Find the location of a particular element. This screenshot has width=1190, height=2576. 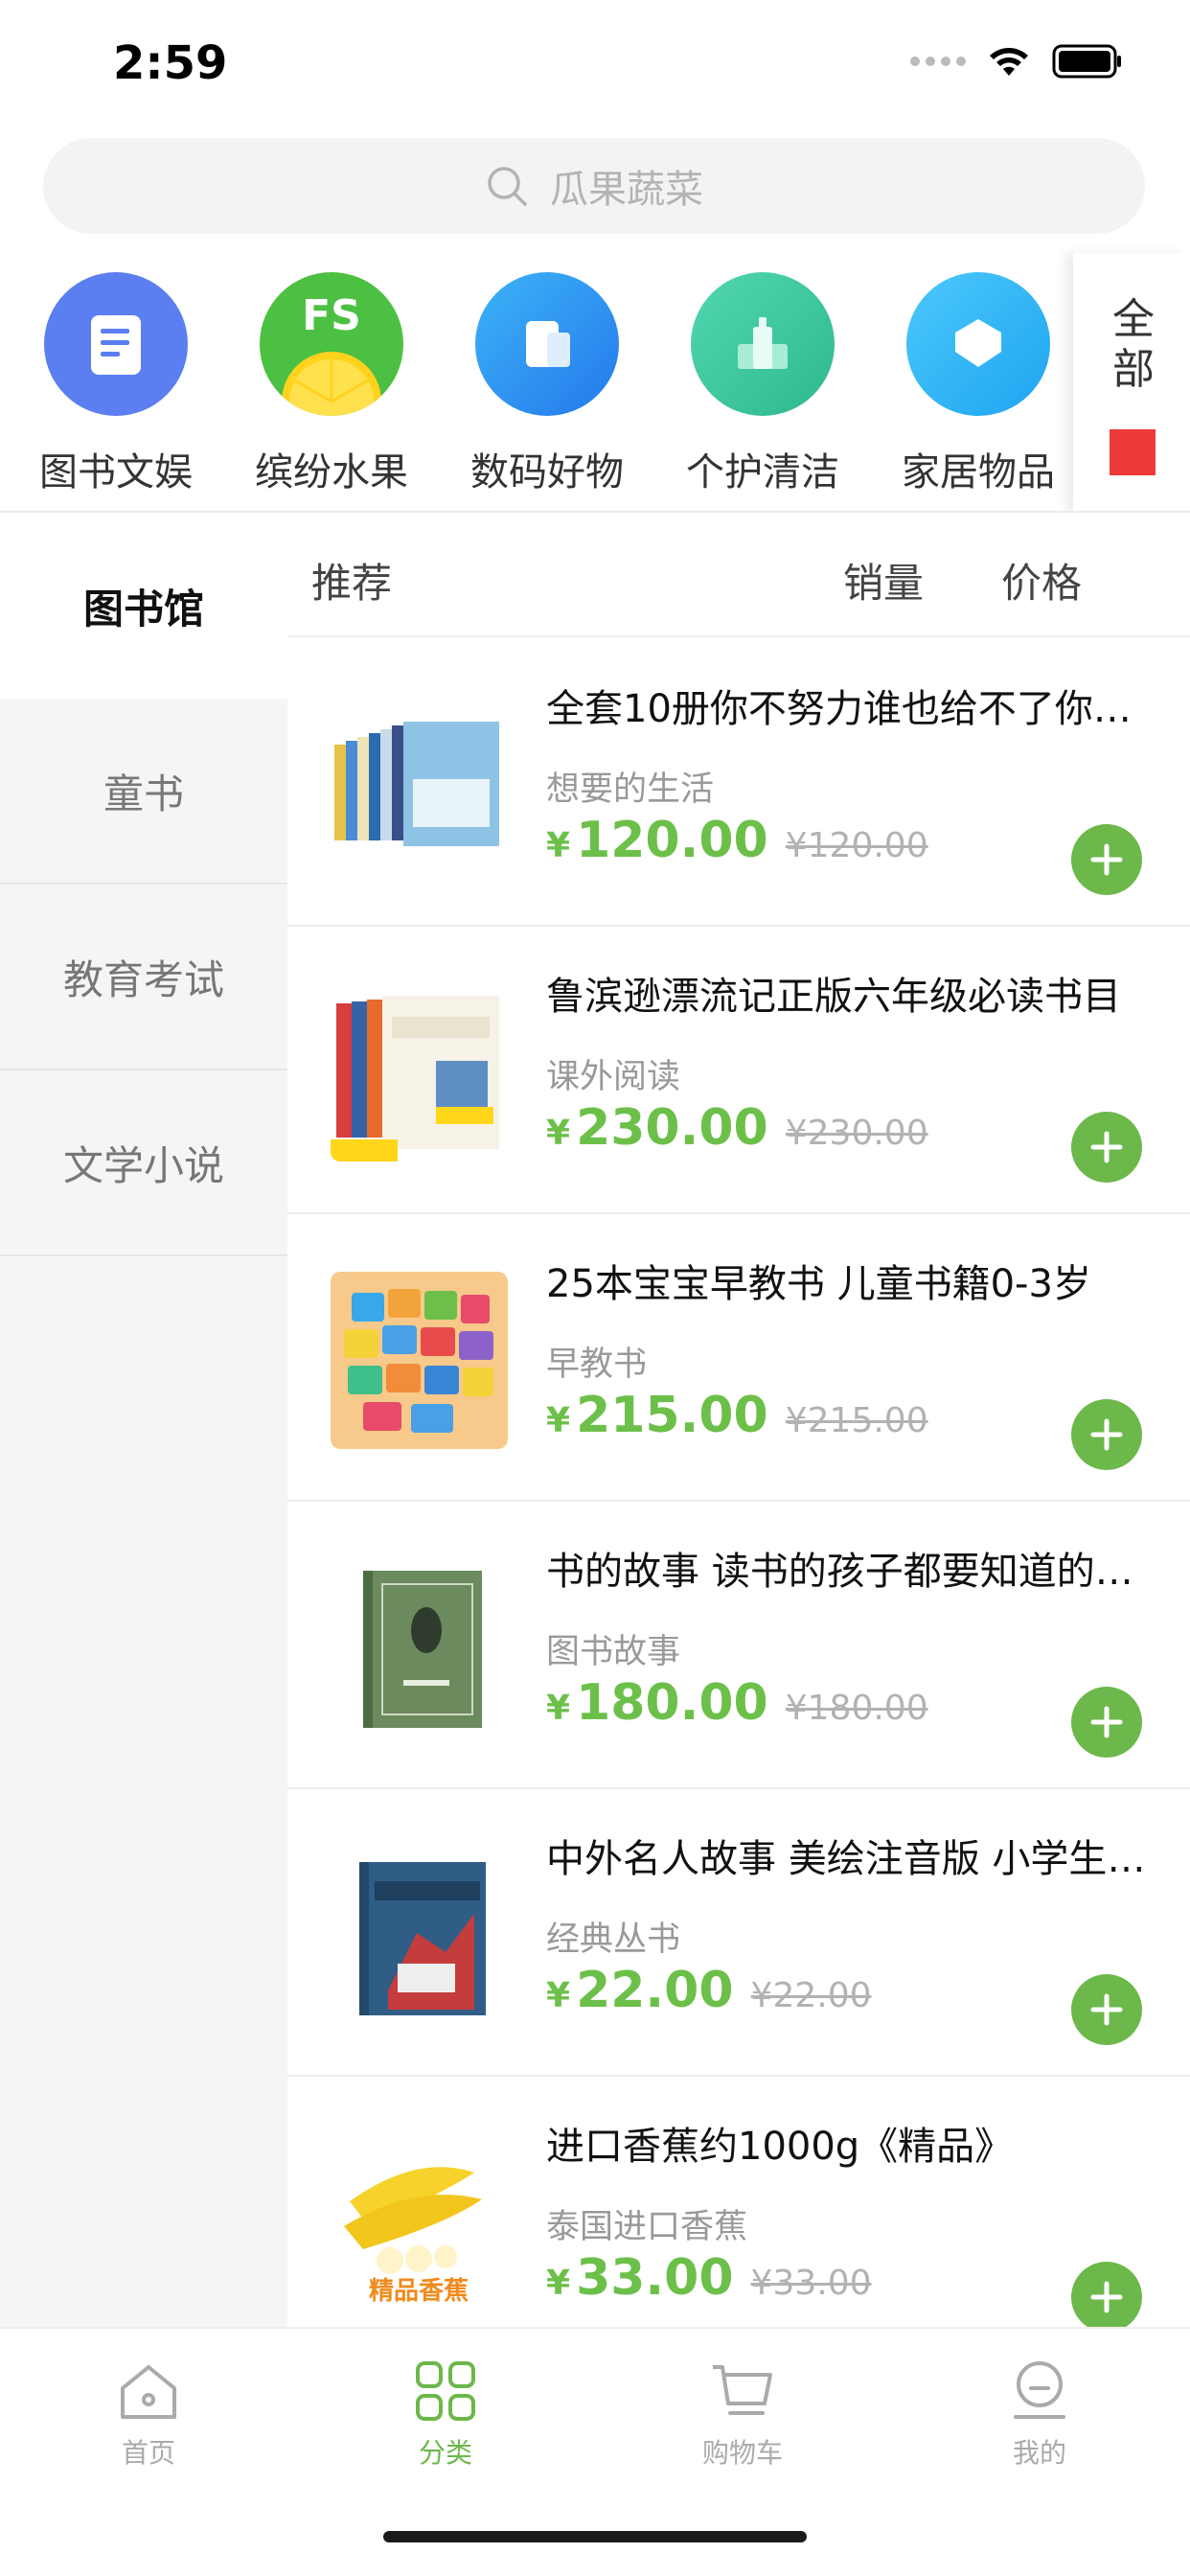

sidebar-item-children-books: 童书 is located at coordinates (144, 792).